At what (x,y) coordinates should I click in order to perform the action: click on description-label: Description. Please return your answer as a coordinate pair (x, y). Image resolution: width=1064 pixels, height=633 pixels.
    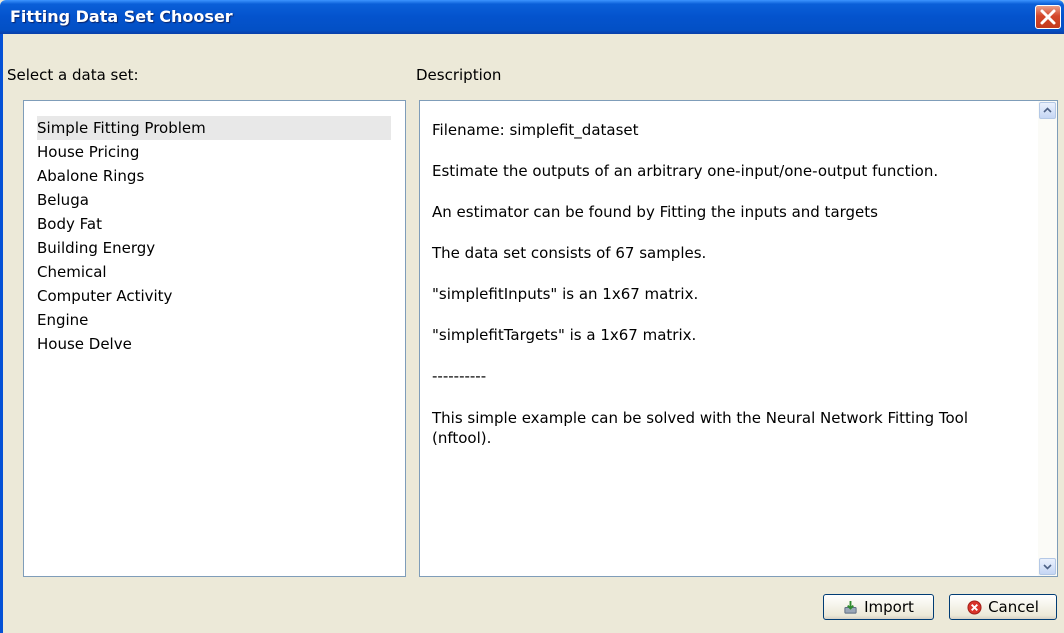
    Looking at the image, I should click on (459, 75).